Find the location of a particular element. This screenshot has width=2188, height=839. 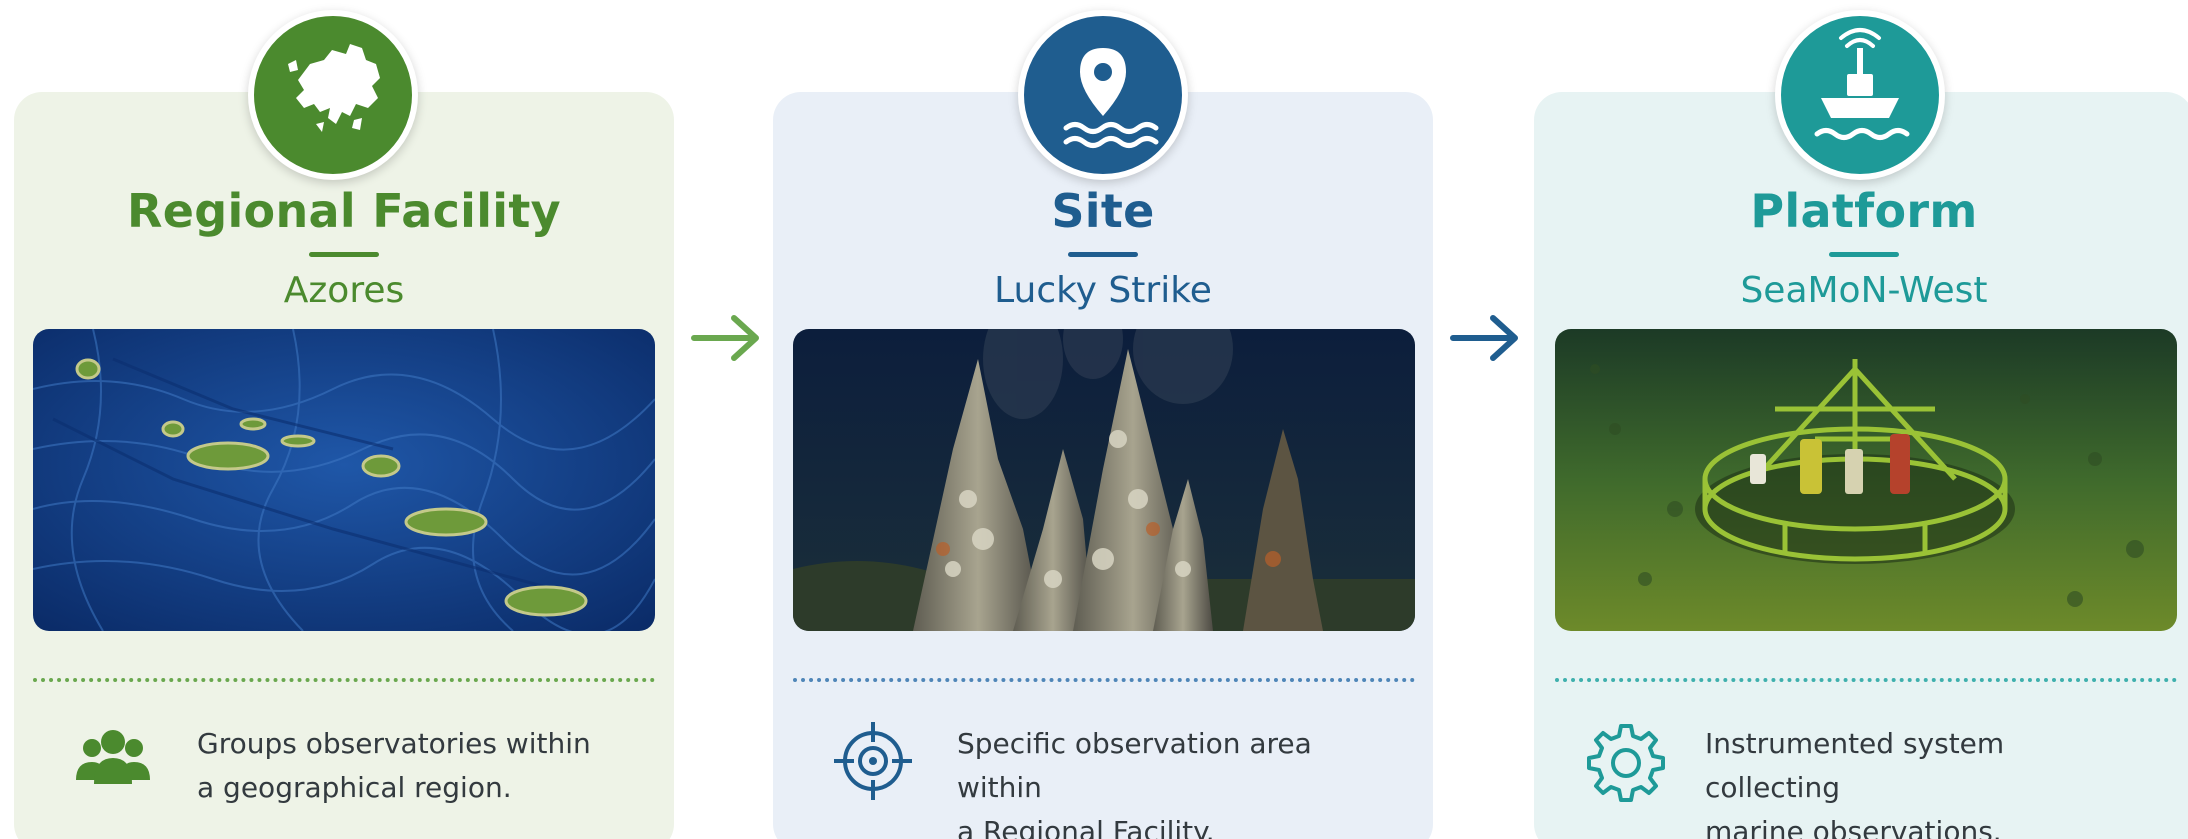

description-line: a geographical region. is located at coordinates (354, 787).